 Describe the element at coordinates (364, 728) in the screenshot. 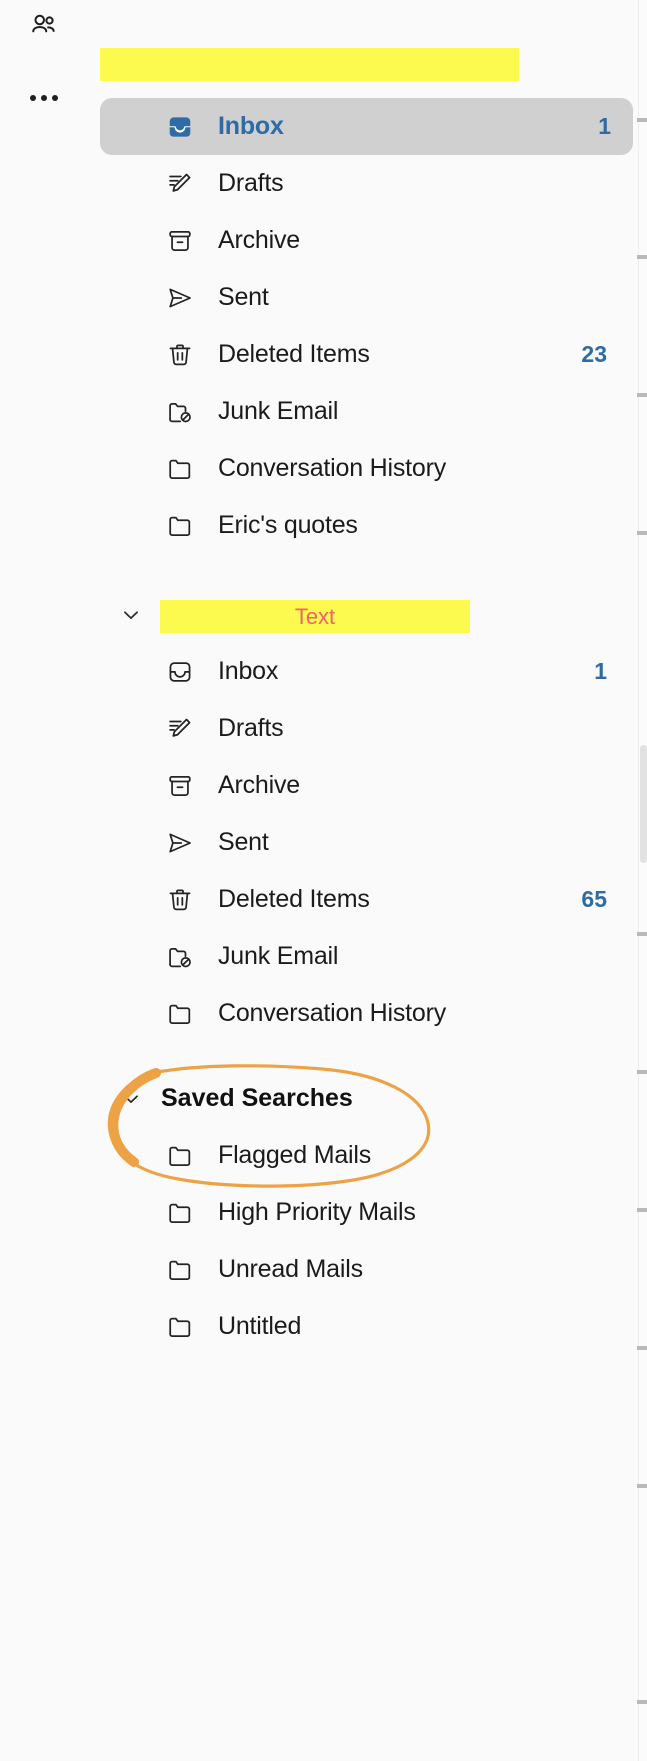

I see `folder-item-drafts-2: Drafts` at that location.